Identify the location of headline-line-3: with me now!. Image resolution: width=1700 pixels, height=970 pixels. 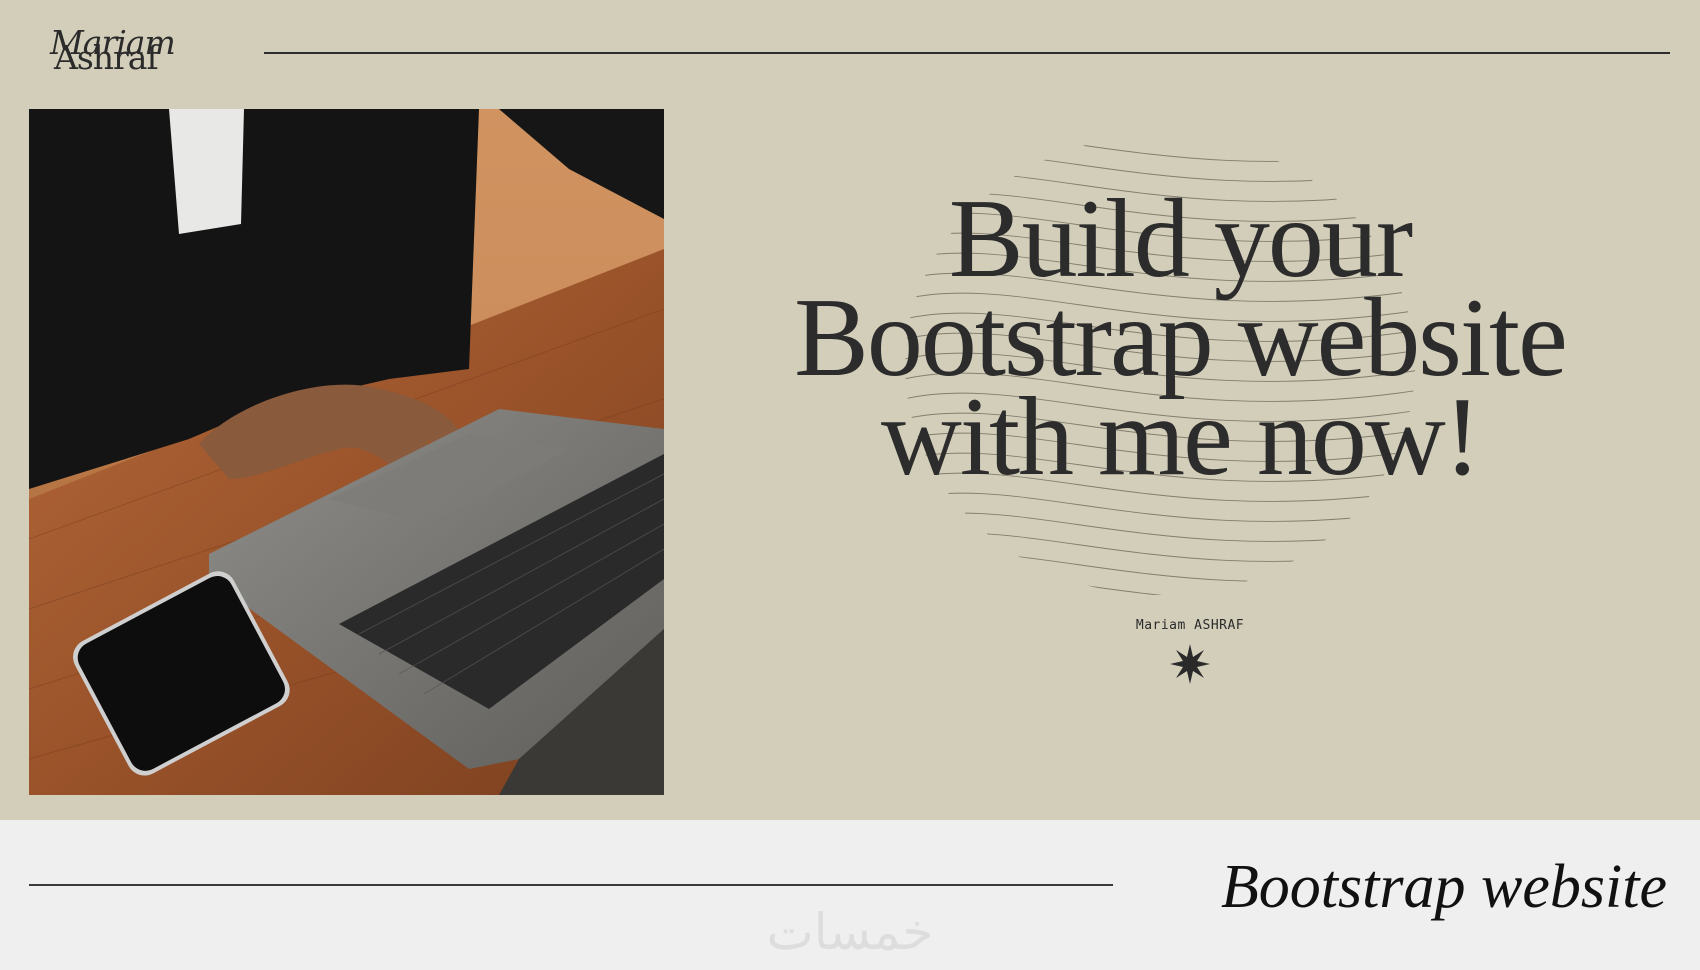
(1180, 437).